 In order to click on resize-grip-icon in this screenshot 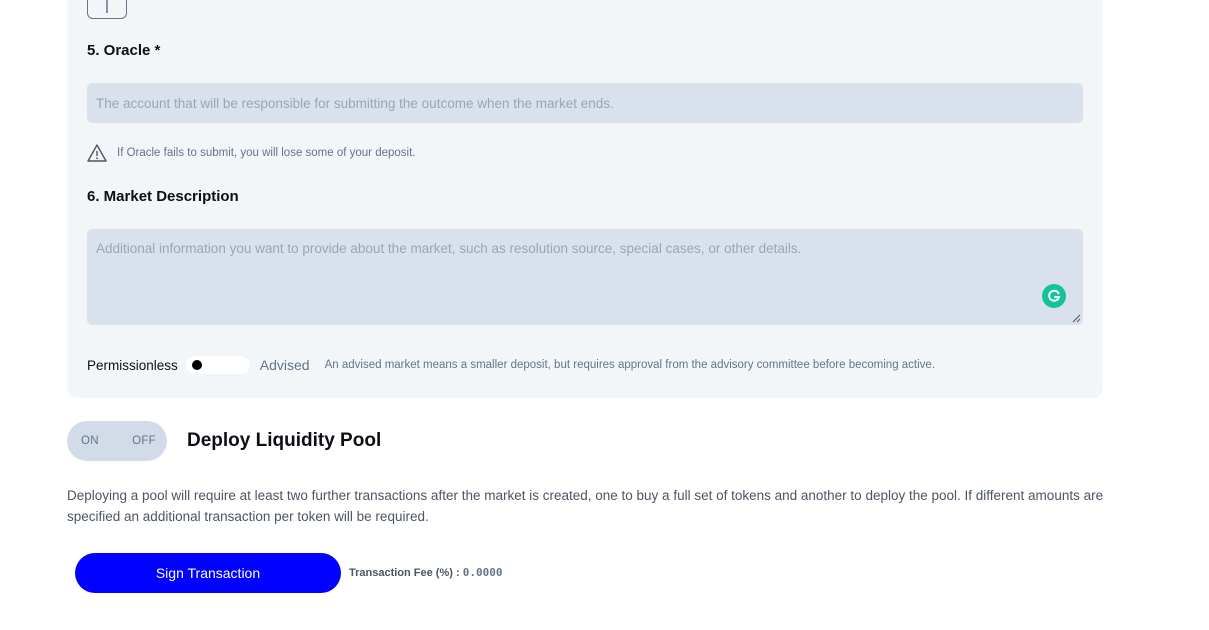, I will do `click(1076, 318)`.